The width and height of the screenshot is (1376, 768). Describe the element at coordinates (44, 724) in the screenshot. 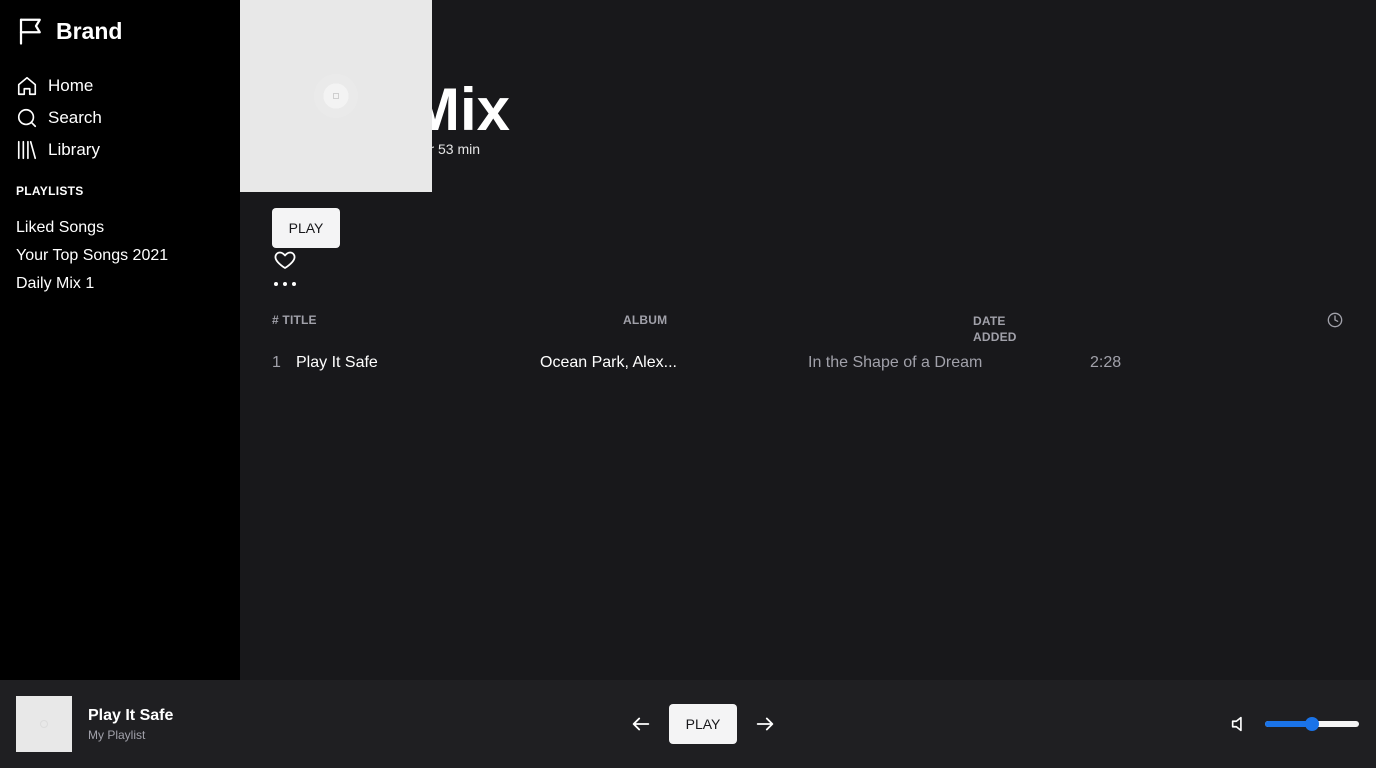

I see `now-playing-thumbnail` at that location.